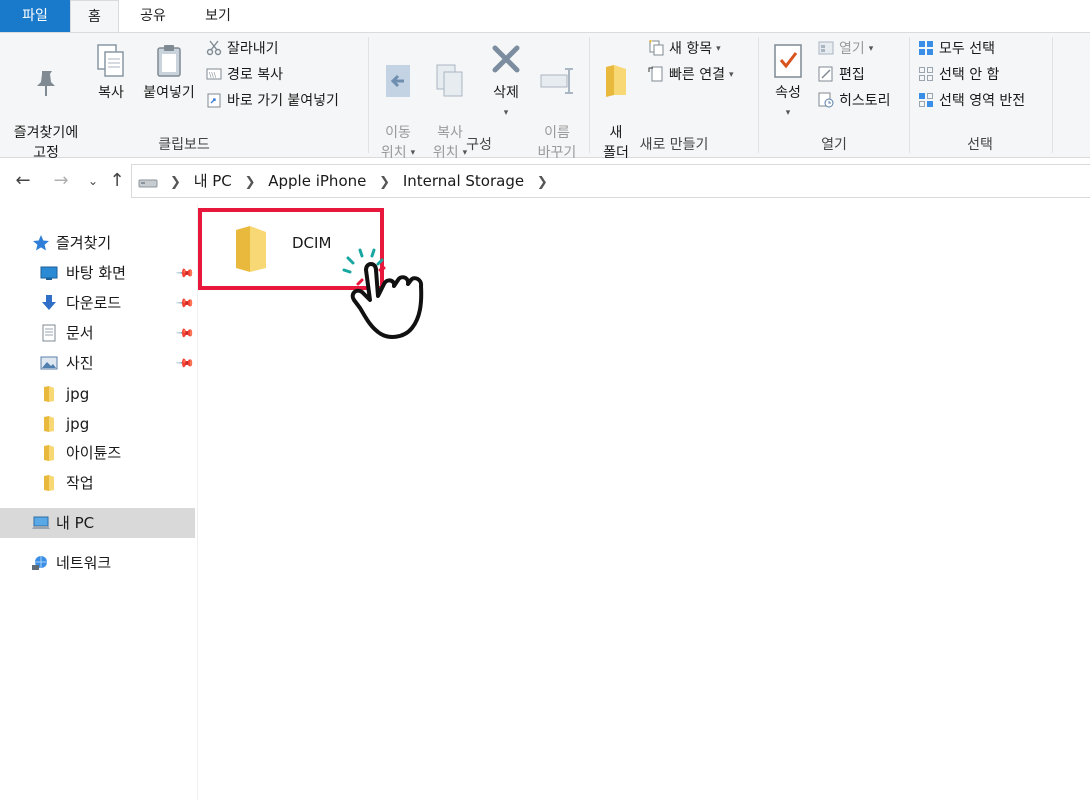 This screenshot has height=800, width=1090. I want to click on sidebar-item-label: 작업, so click(80, 483).